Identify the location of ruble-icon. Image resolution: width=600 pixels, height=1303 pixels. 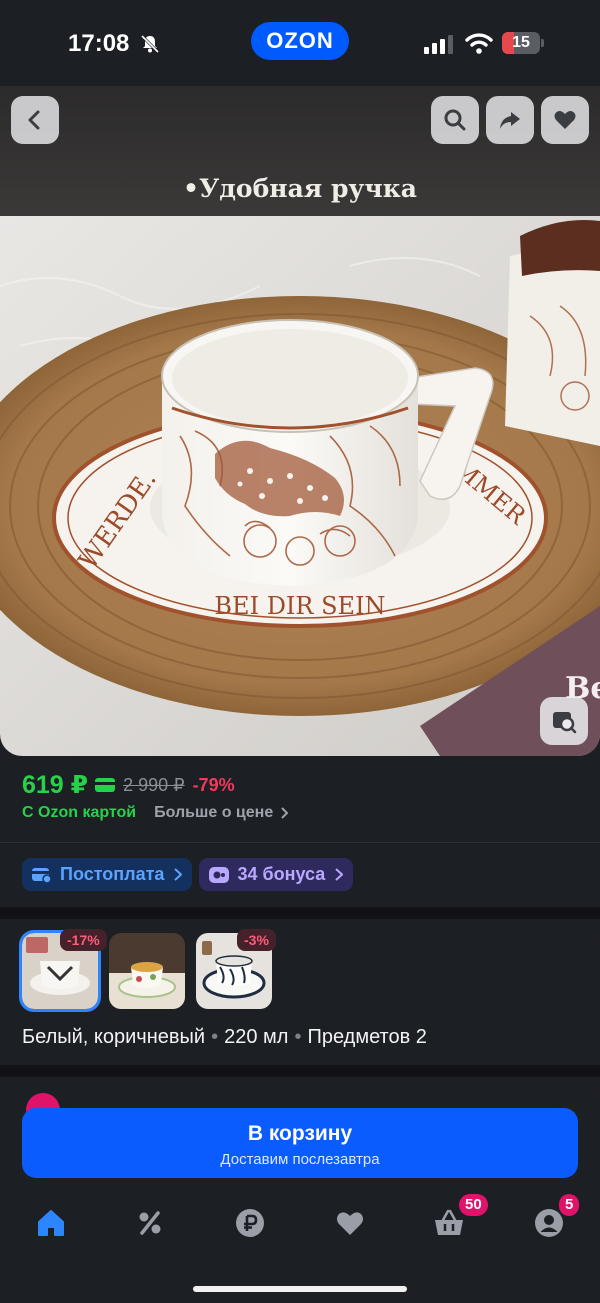
(250, 1223).